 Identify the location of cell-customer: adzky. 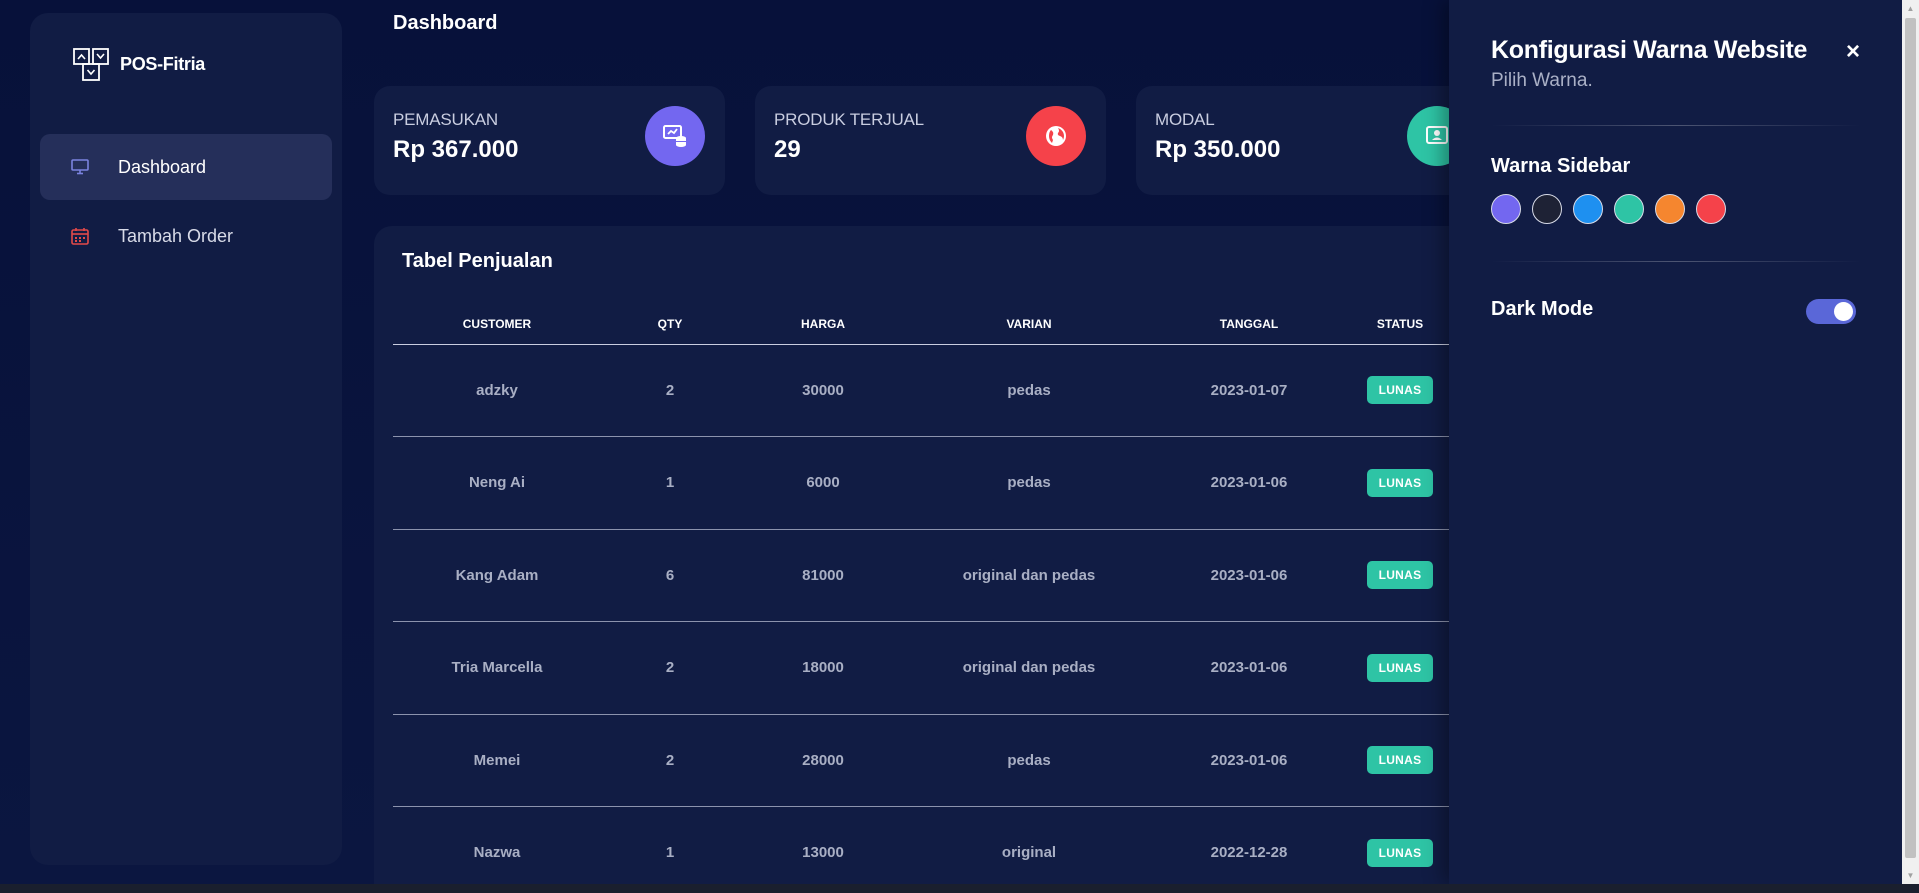
(497, 390).